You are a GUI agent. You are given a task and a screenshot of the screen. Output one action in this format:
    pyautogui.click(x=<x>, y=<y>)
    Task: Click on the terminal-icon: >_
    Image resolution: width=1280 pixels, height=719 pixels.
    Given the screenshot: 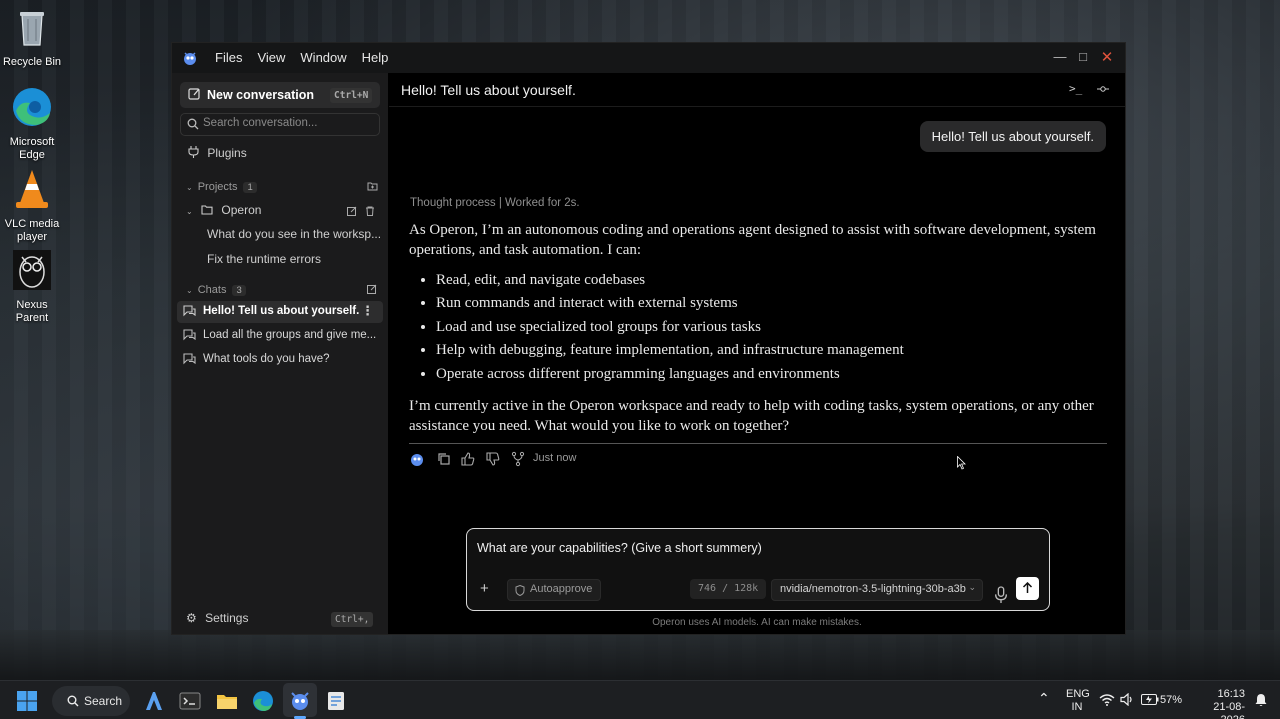 What is the action you would take?
    pyautogui.click(x=1075, y=88)
    